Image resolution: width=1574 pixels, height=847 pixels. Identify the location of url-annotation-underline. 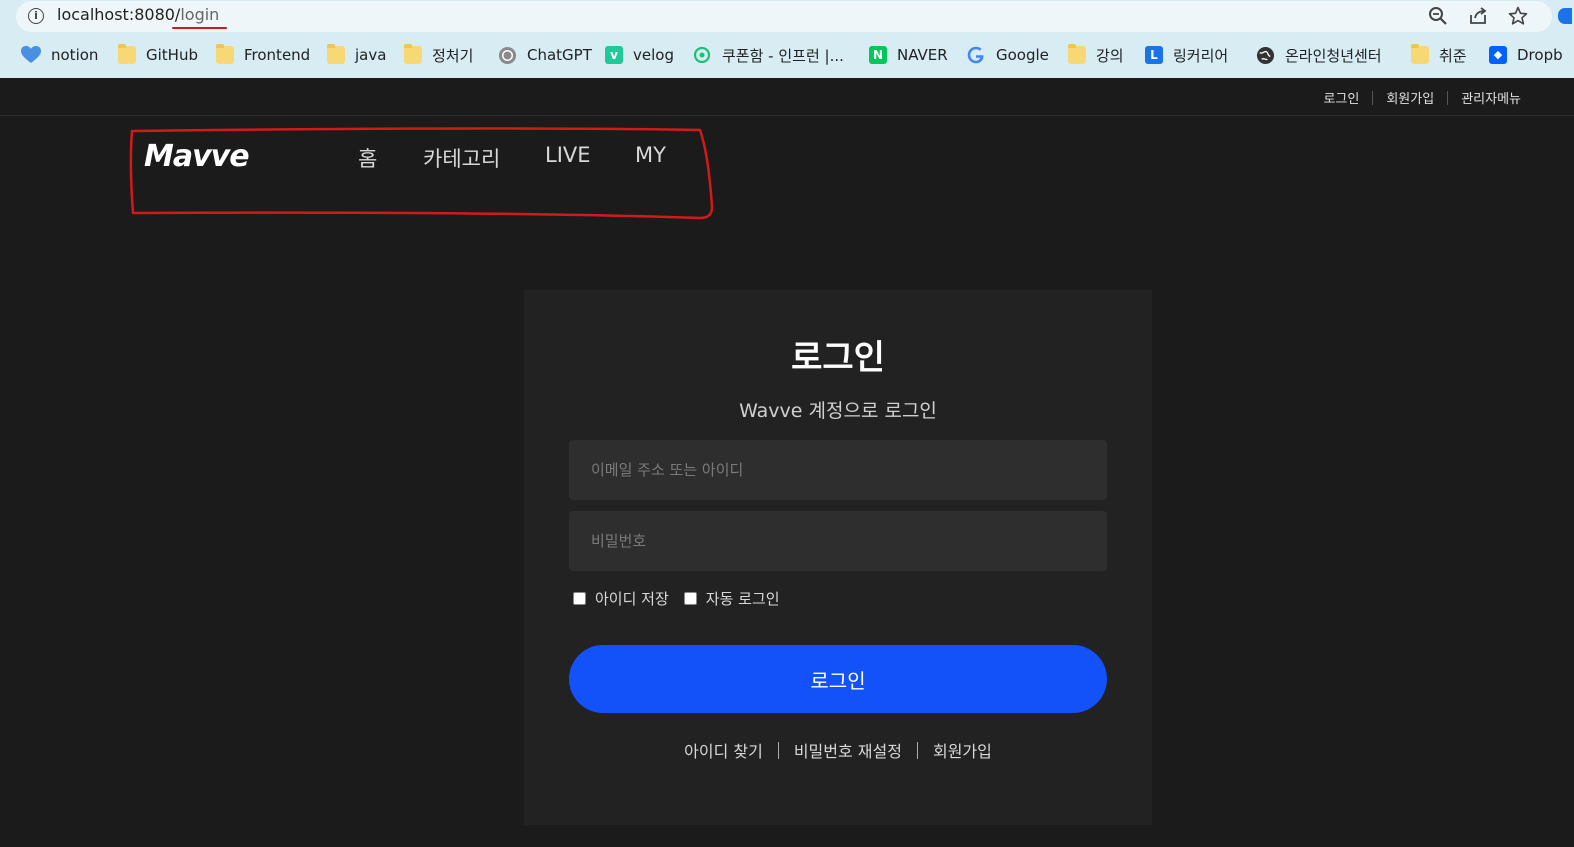
(199, 28).